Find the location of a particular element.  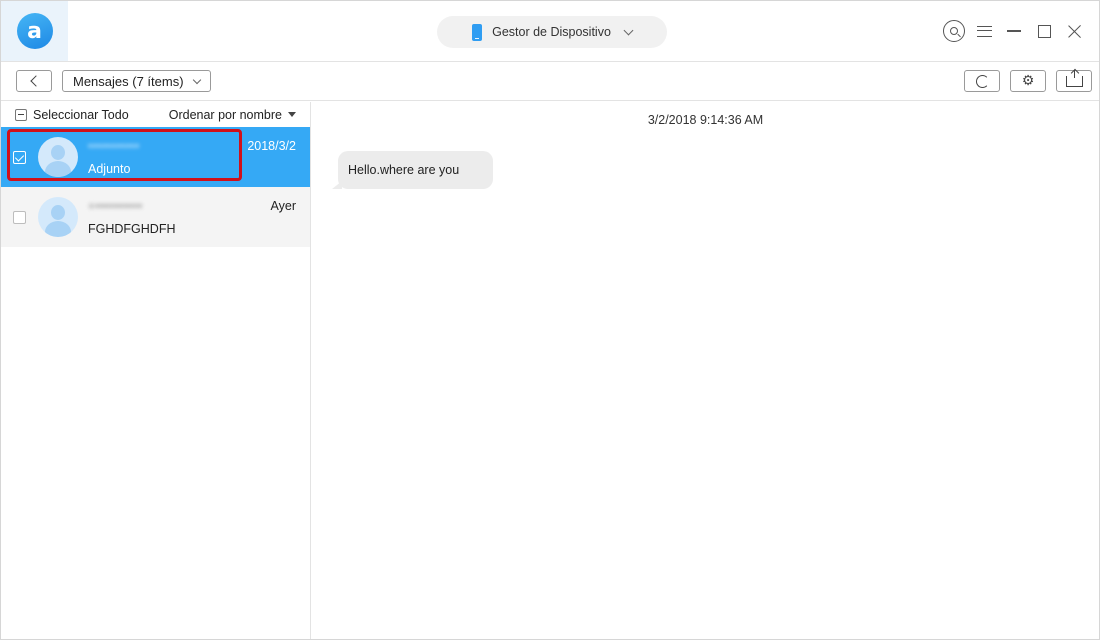

app-logo-icon: a is located at coordinates (34, 31).